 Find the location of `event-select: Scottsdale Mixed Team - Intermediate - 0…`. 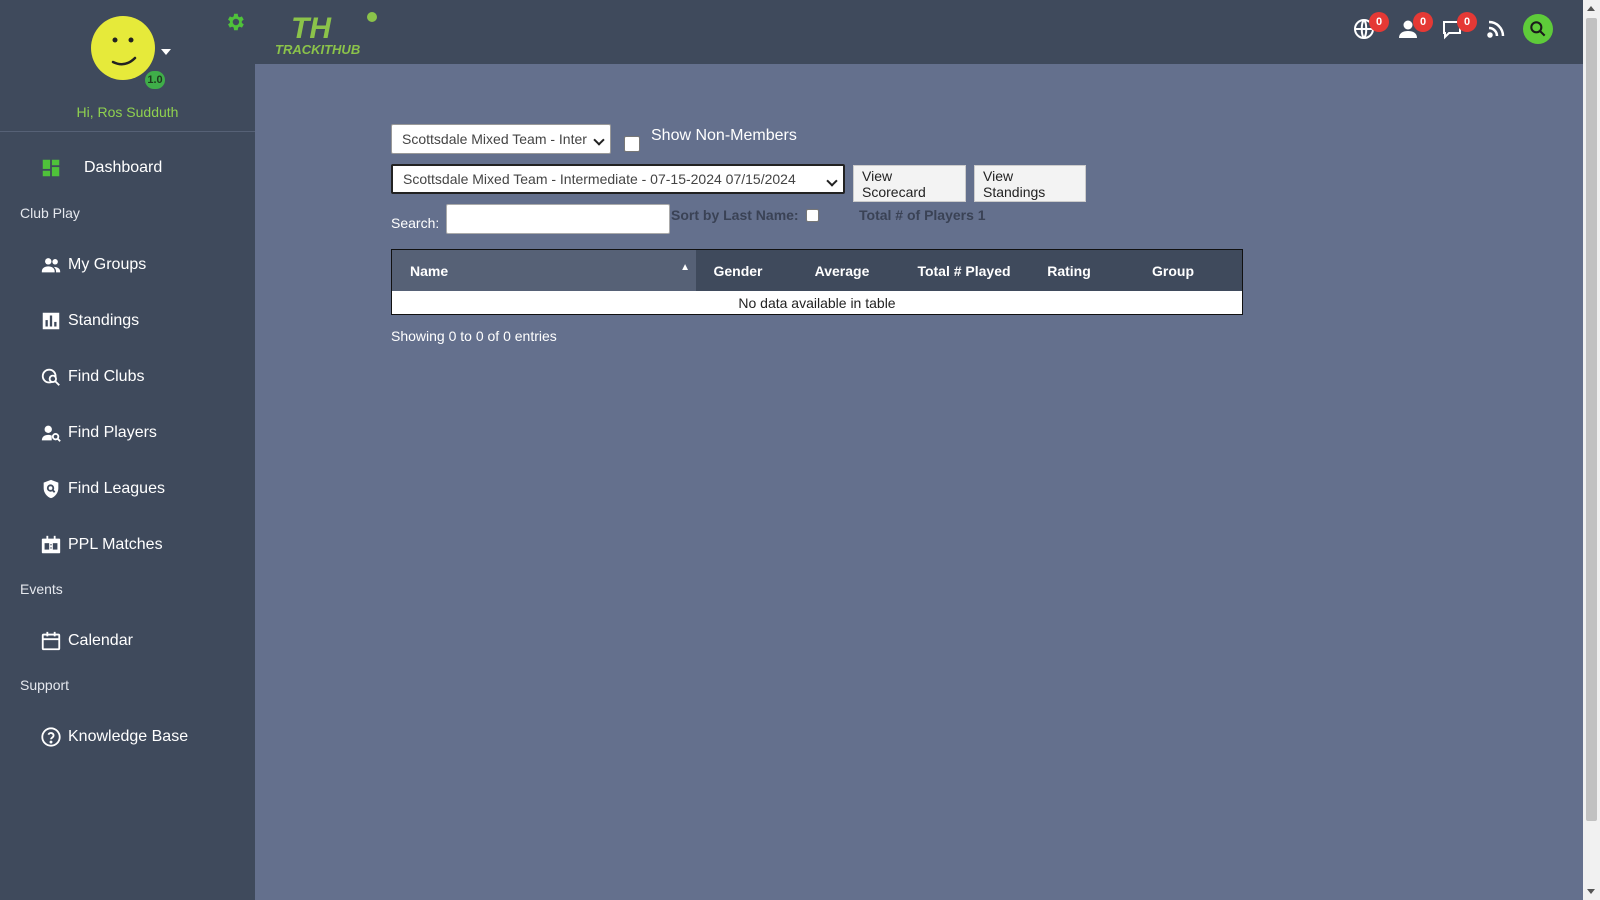

event-select: Scottsdale Mixed Team - Intermediate - 0… is located at coordinates (618, 179).